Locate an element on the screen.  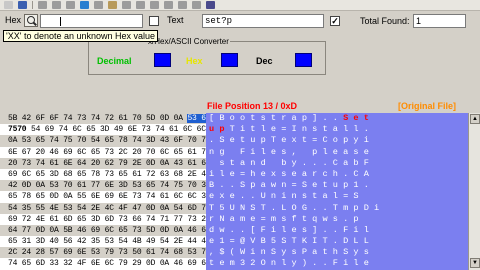
original-file-label: [Original File] is located at coordinates (427, 106).